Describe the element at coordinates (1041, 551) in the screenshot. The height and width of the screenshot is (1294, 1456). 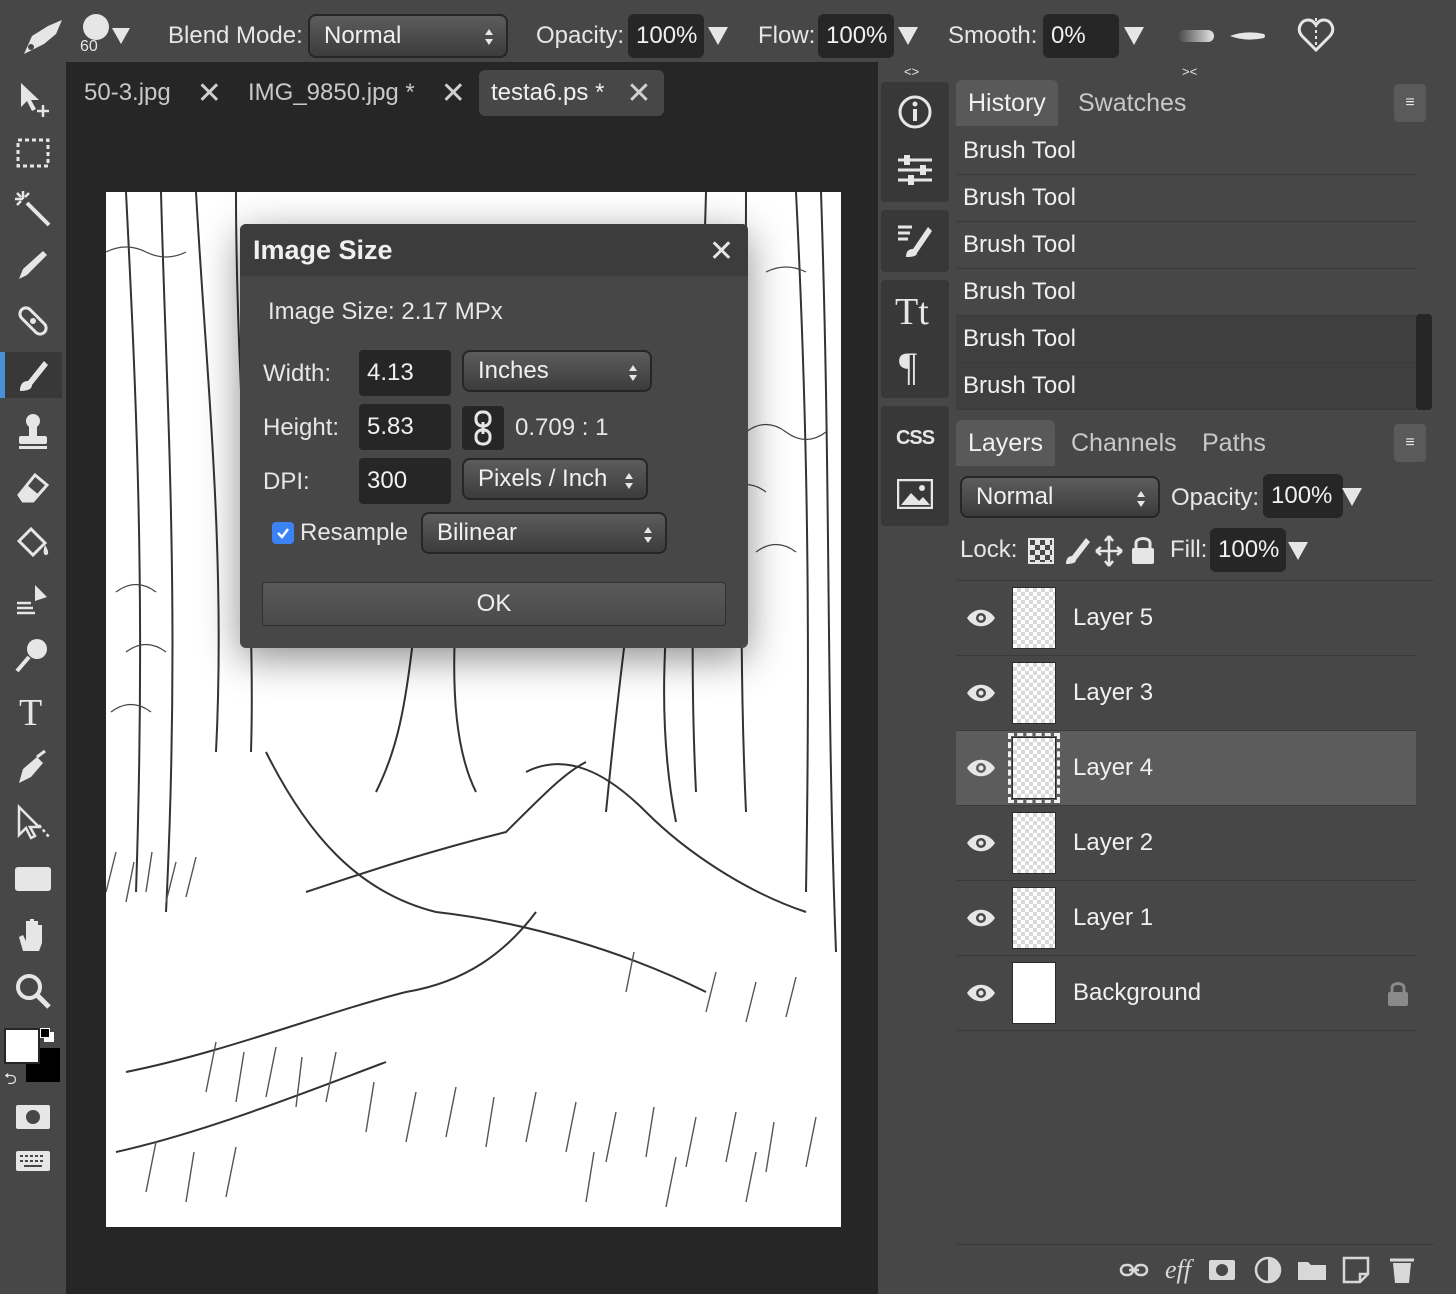
I see `lock-transparency-icon` at that location.